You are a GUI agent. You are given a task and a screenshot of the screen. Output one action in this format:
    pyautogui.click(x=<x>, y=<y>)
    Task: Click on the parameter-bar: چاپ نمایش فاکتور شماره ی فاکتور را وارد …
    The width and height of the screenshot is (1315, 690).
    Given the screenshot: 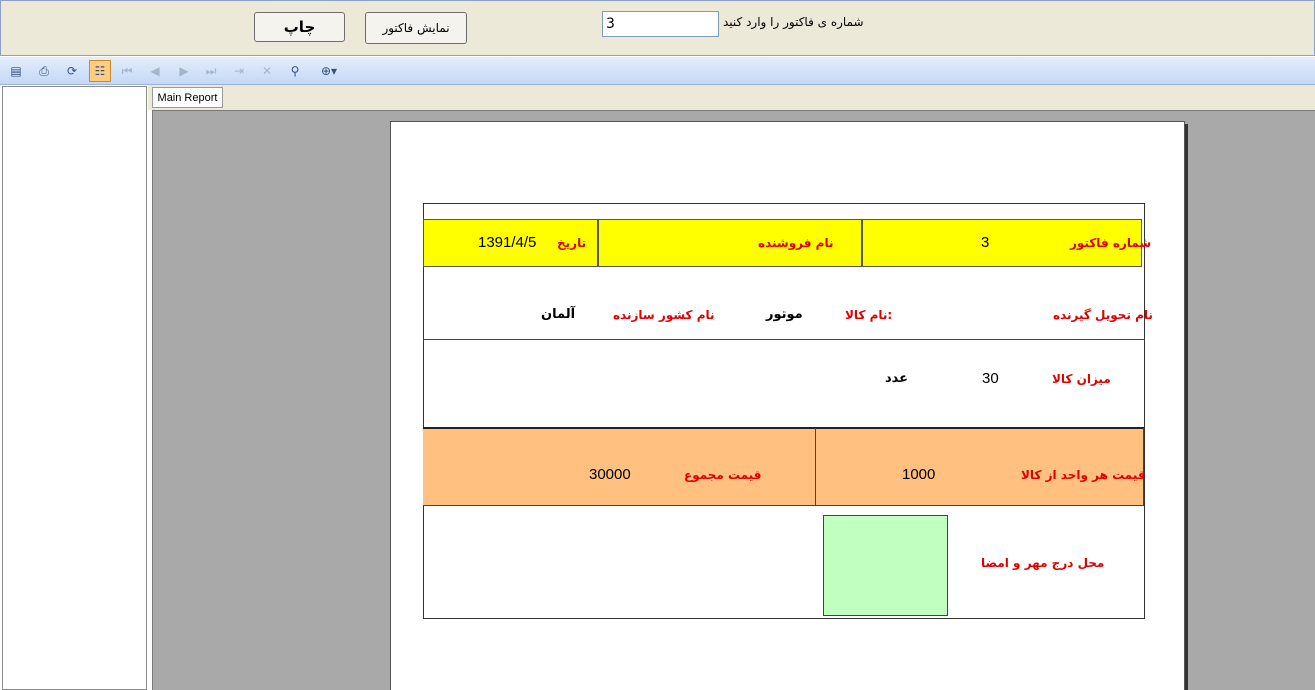 What is the action you would take?
    pyautogui.click(x=657, y=28)
    